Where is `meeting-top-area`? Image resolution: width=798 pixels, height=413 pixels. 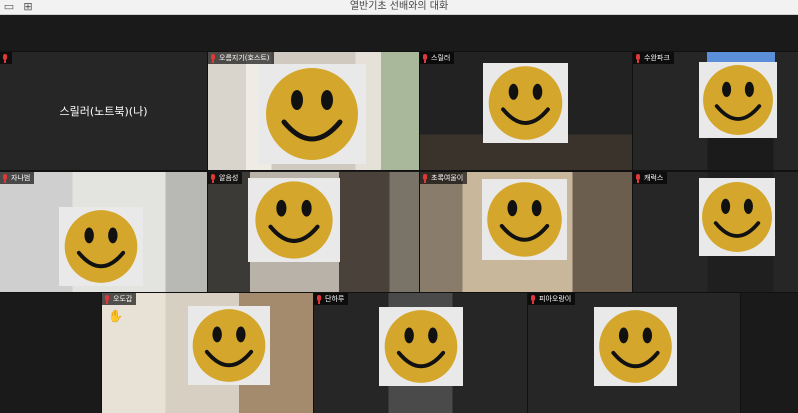
meeting-top-area is located at coordinates (399, 33).